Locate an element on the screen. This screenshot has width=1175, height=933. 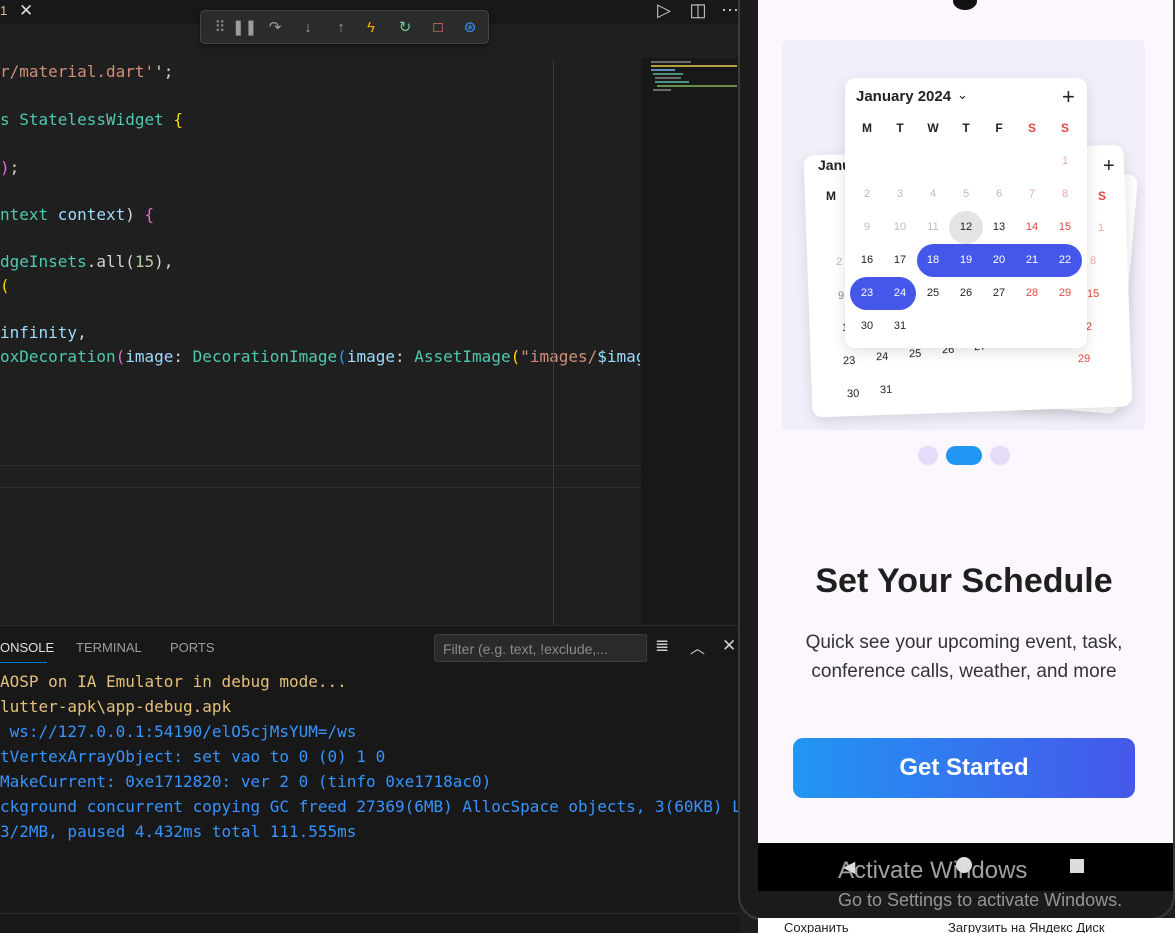
tab-debug-console: ONSOLE is located at coordinates (27, 647).